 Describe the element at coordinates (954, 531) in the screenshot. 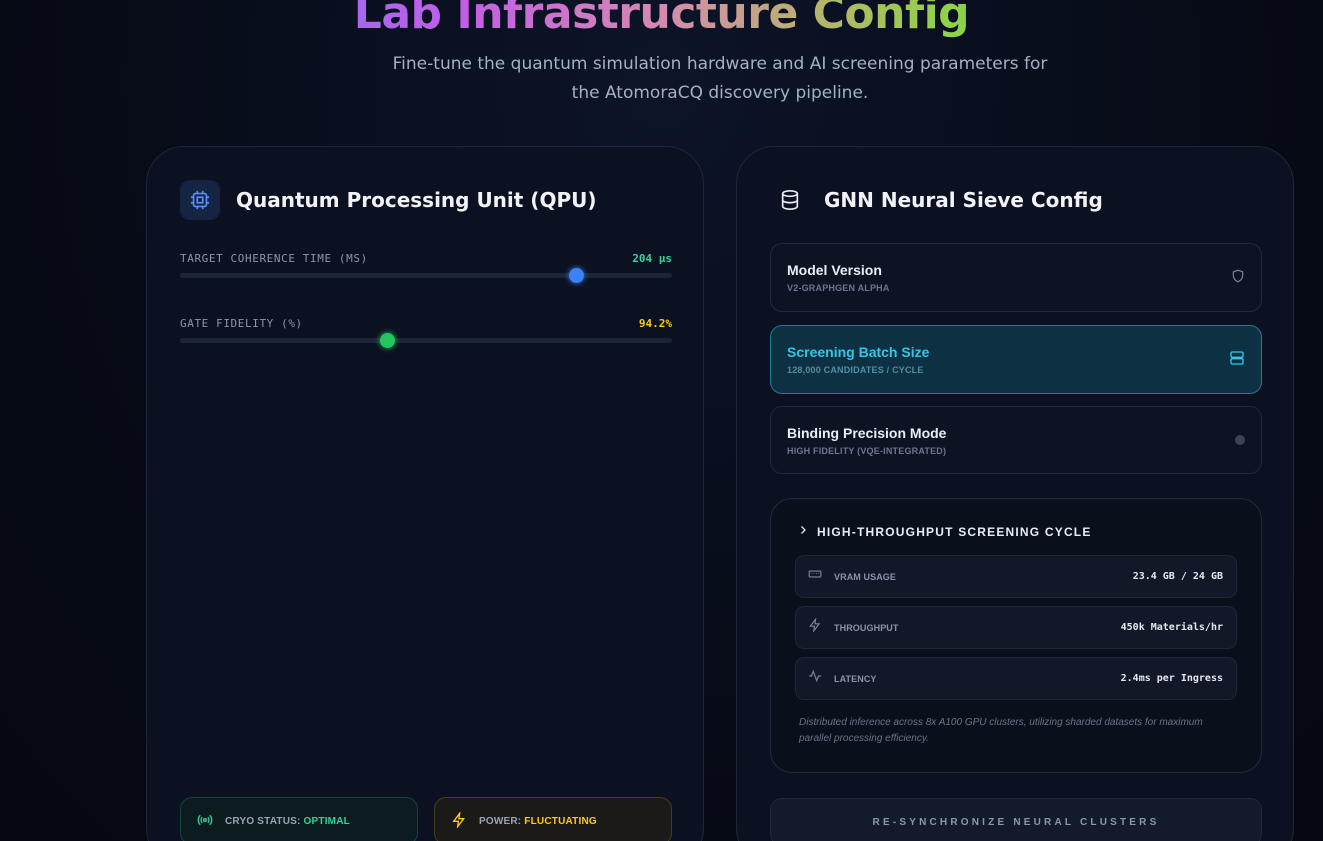

I see `cycle-title: HIGH-THROUGHPUT SCREENING CYCLE` at that location.